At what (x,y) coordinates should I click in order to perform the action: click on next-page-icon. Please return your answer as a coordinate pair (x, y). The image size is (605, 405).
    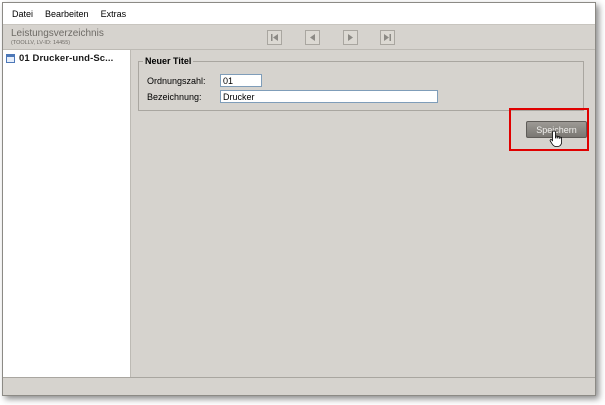
    Looking at the image, I should click on (350, 37).